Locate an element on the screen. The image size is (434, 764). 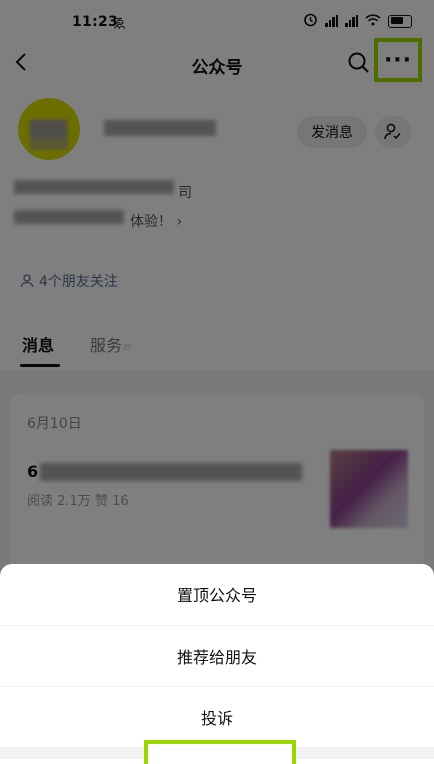
report-option: 投诉 is located at coordinates (217, 716).